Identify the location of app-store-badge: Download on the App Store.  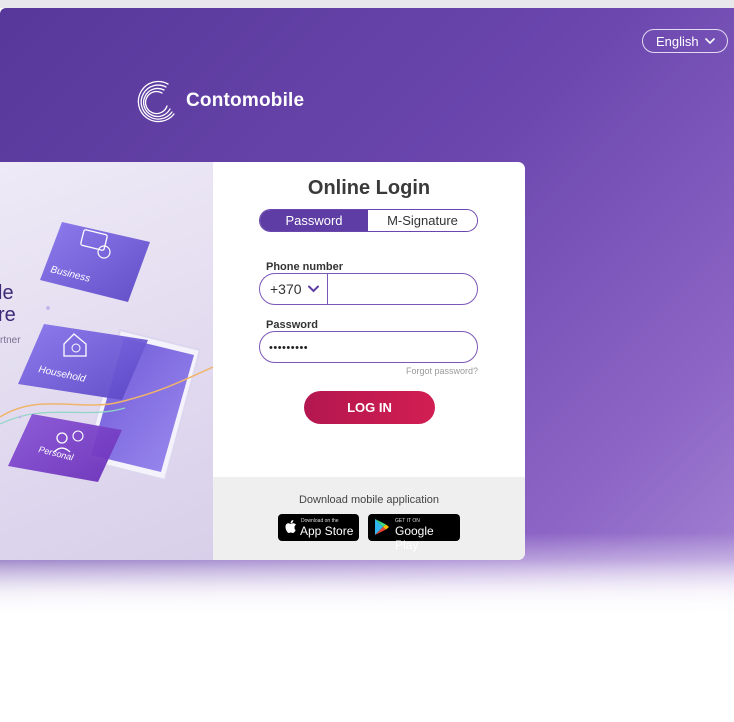
(318, 527).